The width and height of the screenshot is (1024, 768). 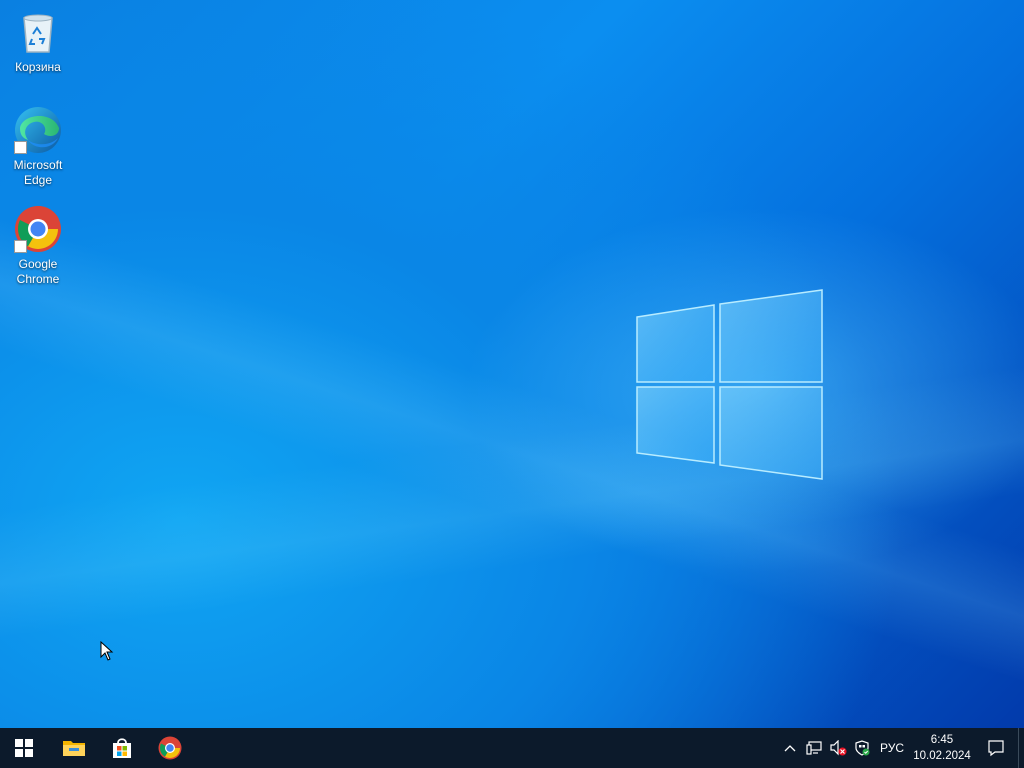 I want to click on desktop-icon-label: Google Chrome, so click(x=38, y=271).